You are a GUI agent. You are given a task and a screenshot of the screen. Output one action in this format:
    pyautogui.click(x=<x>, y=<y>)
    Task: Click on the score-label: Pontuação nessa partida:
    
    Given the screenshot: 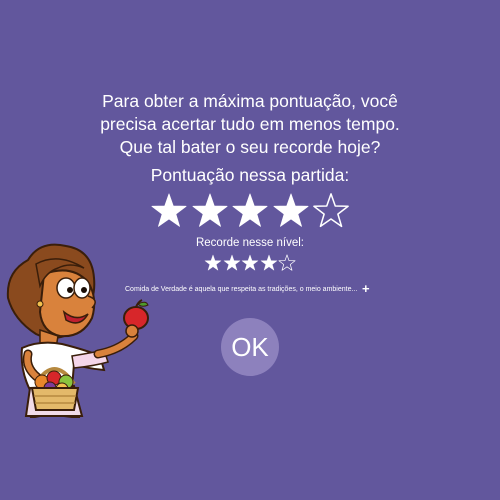 What is the action you would take?
    pyautogui.click(x=250, y=175)
    